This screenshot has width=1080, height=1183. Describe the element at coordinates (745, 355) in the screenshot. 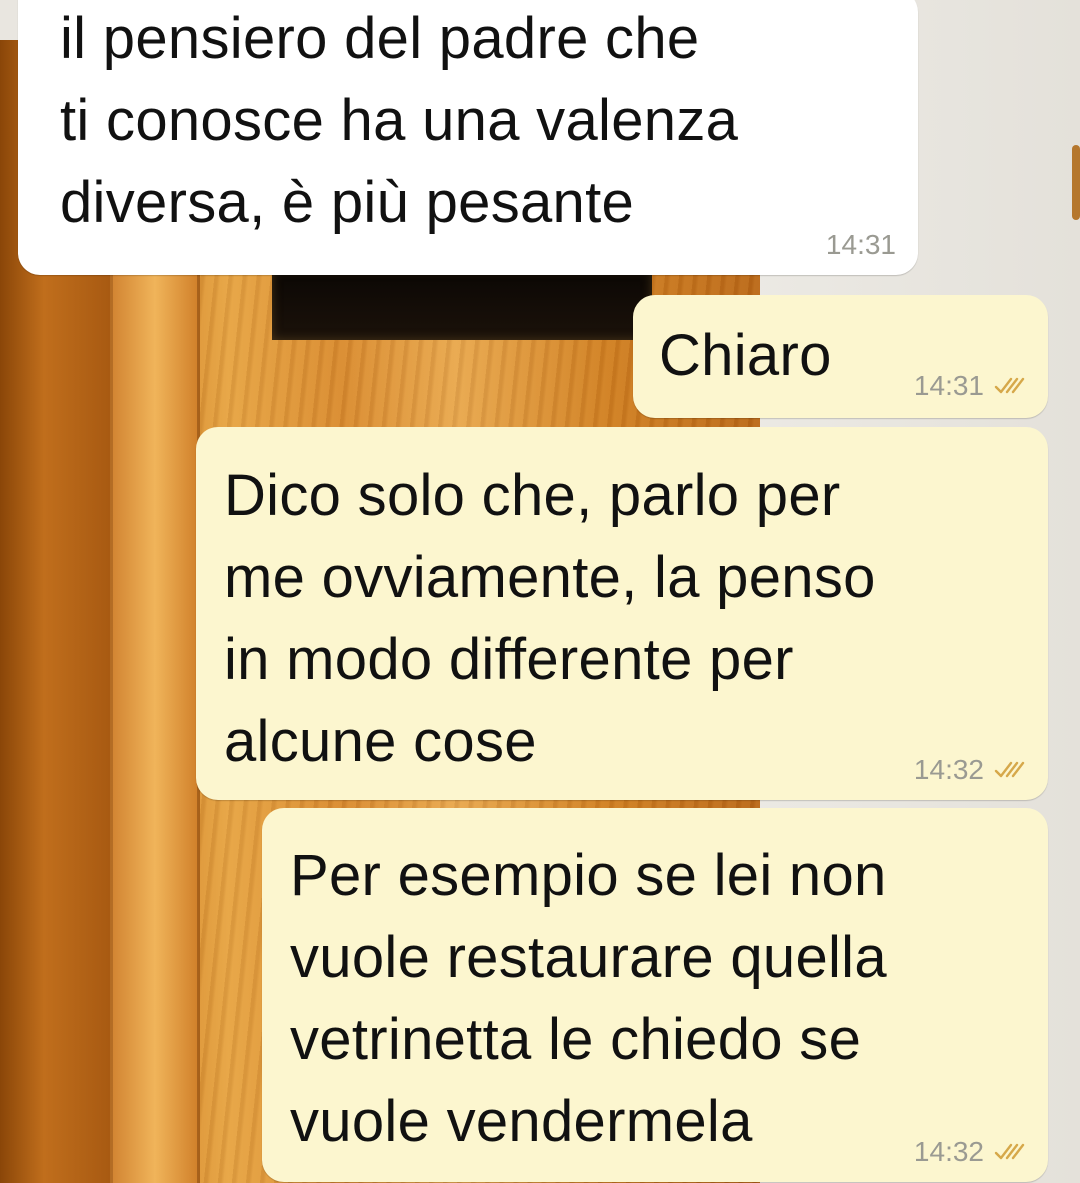

I see `message-text: Chiaro` at that location.